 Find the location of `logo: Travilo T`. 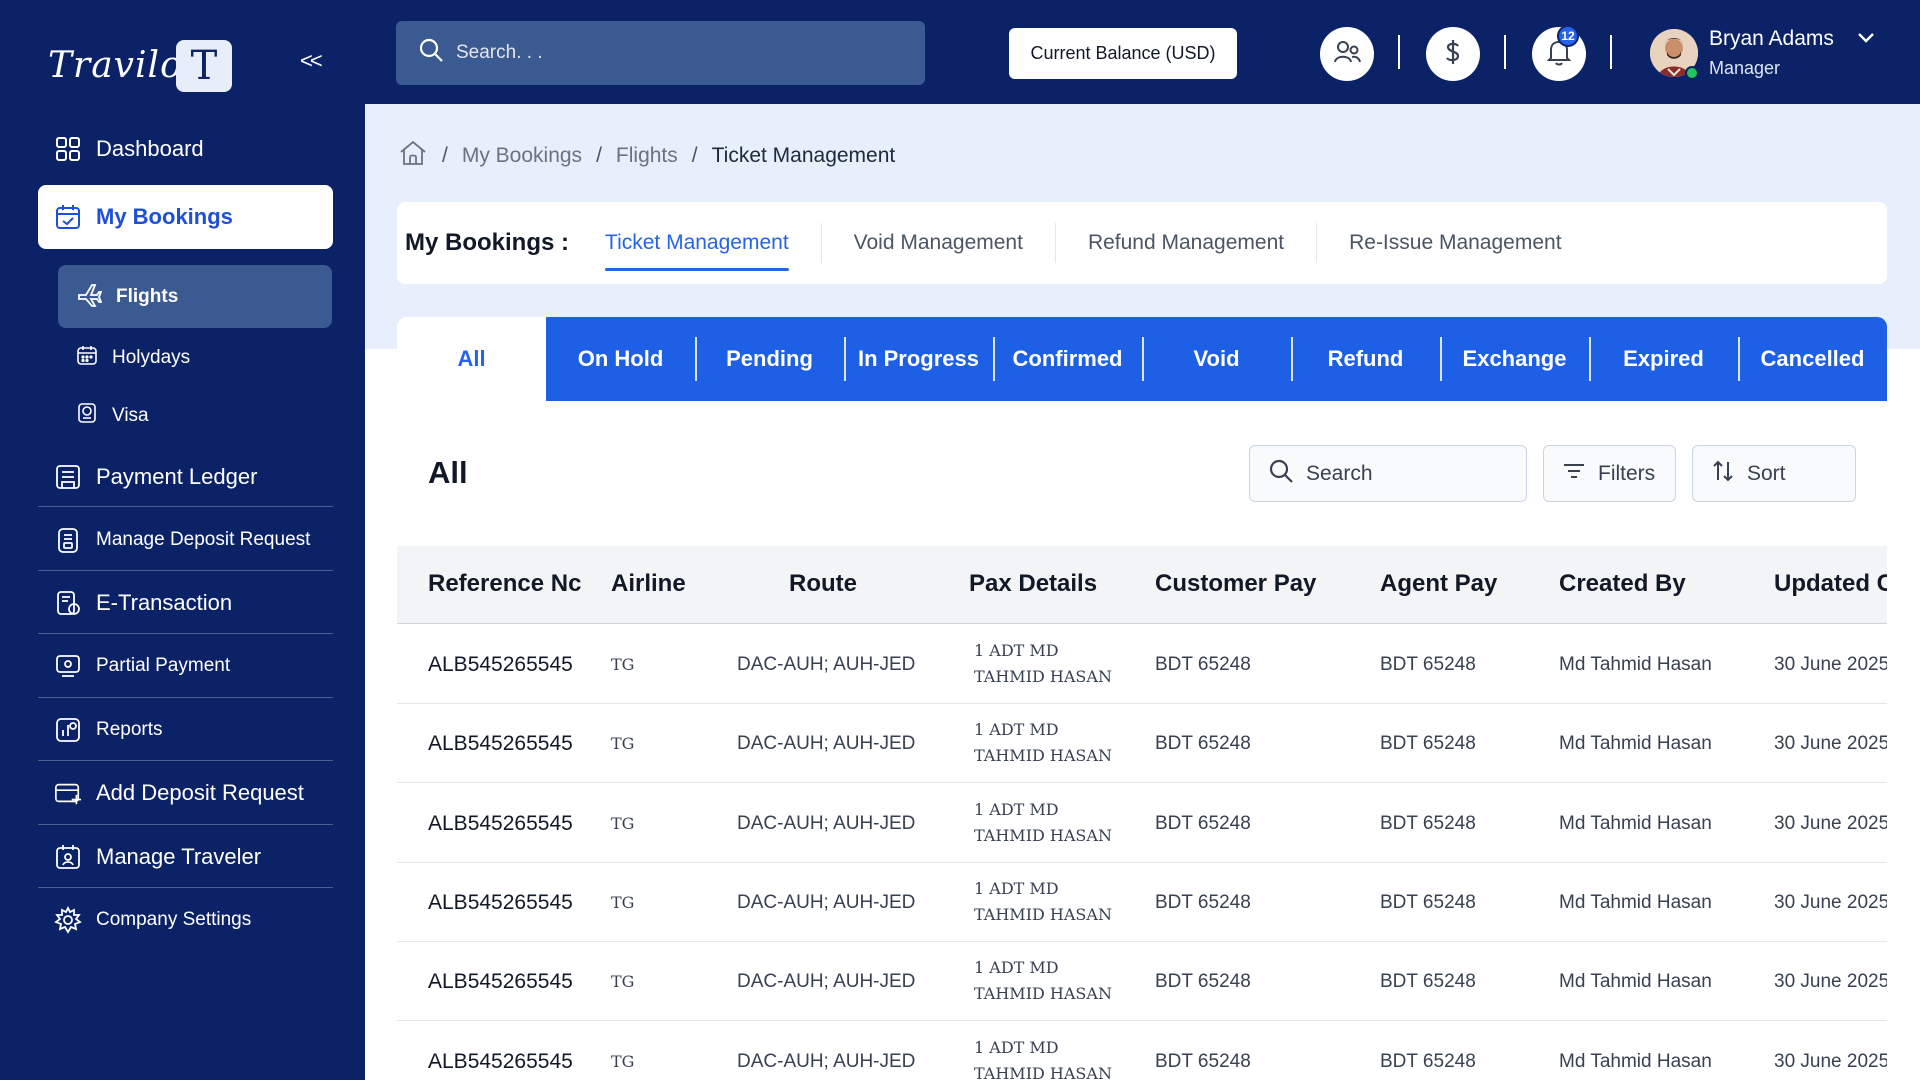

logo: Travilo T is located at coordinates (140, 65).